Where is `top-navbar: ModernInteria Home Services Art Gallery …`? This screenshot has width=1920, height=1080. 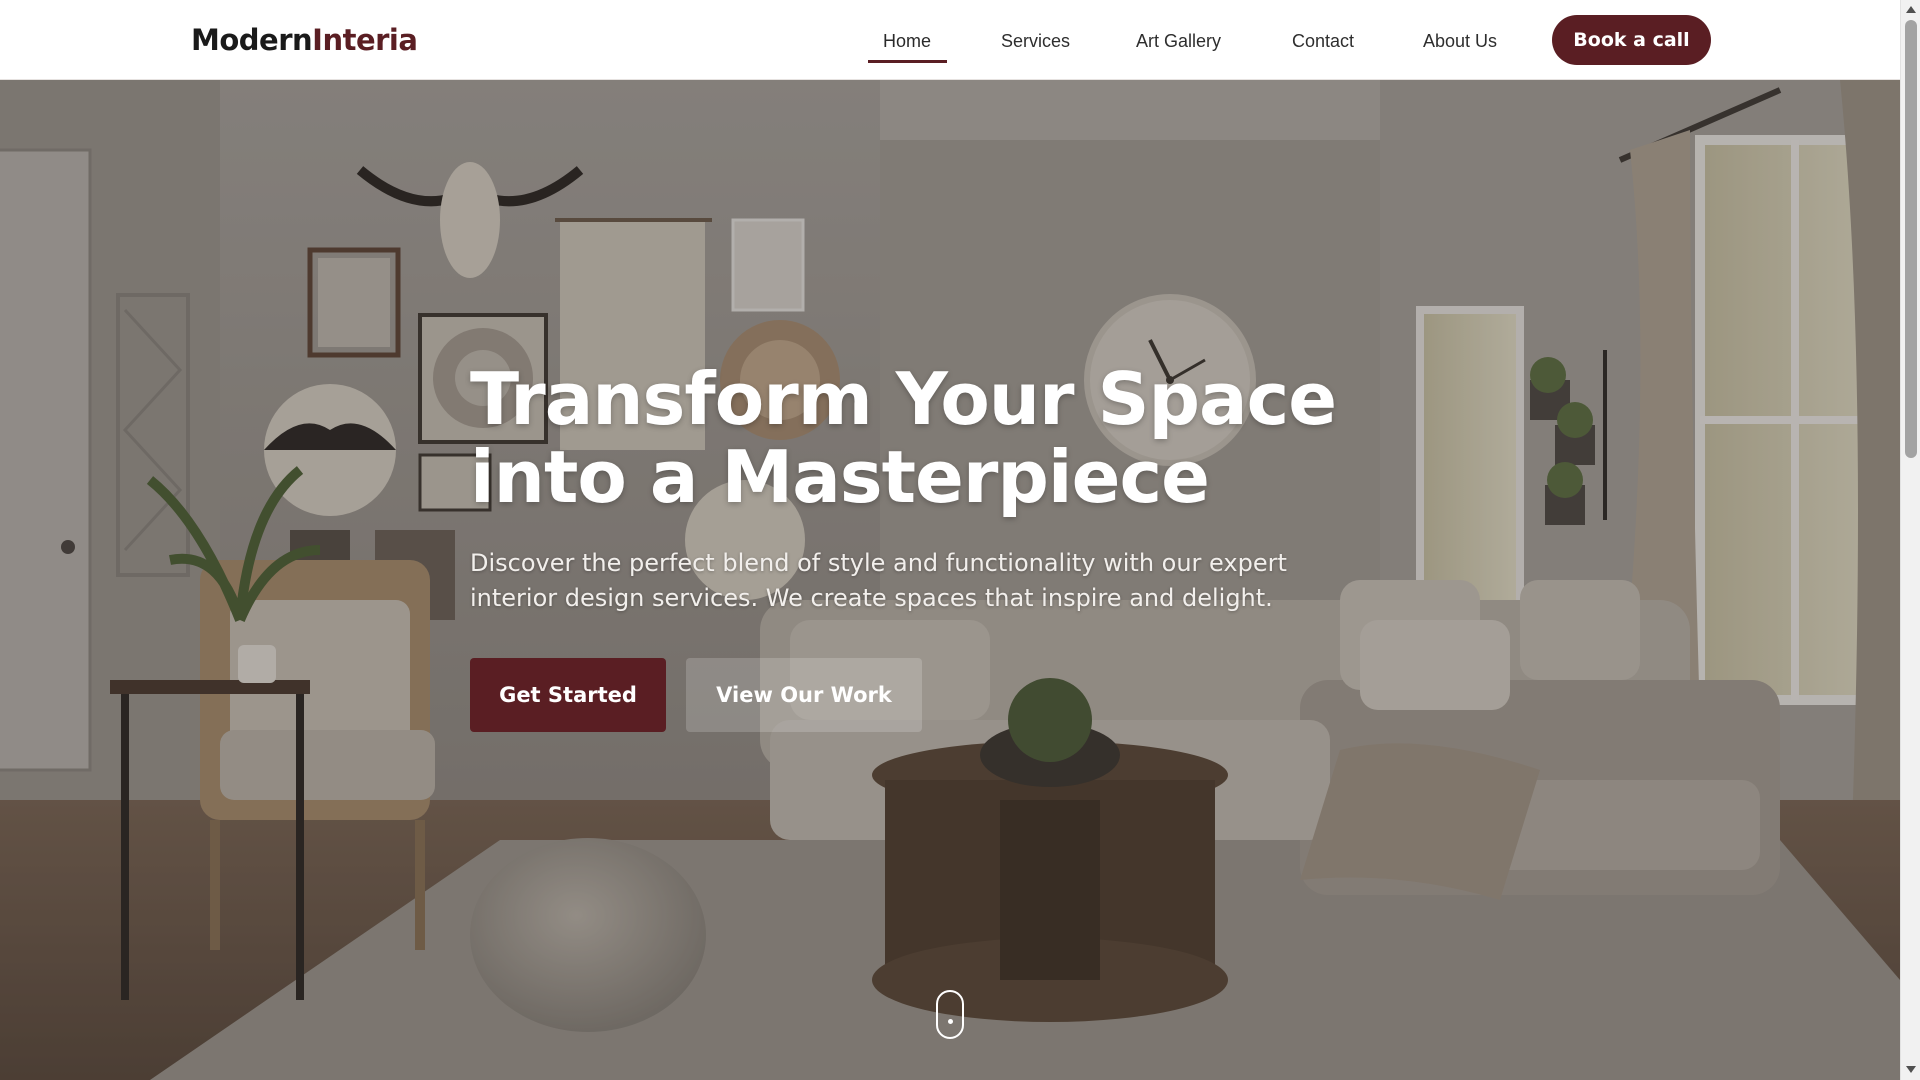
top-navbar: ModernInteria Home Services Art Gallery … is located at coordinates (950, 40).